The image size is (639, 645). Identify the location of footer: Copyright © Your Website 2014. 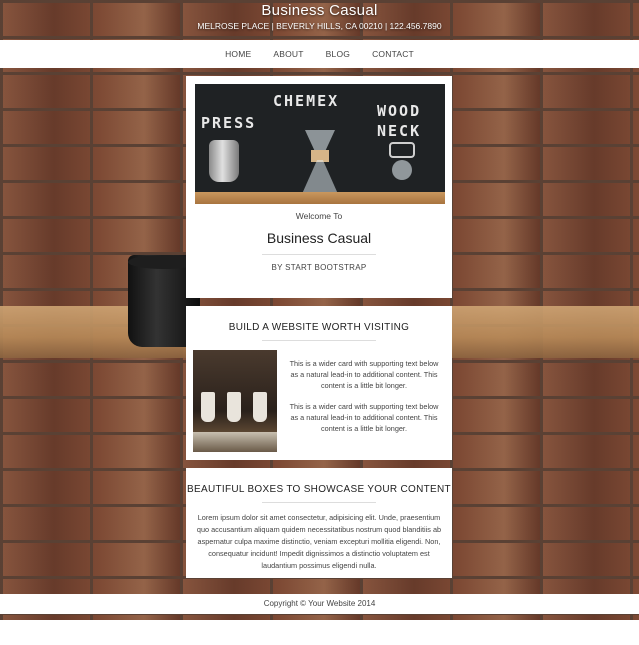
(319, 604).